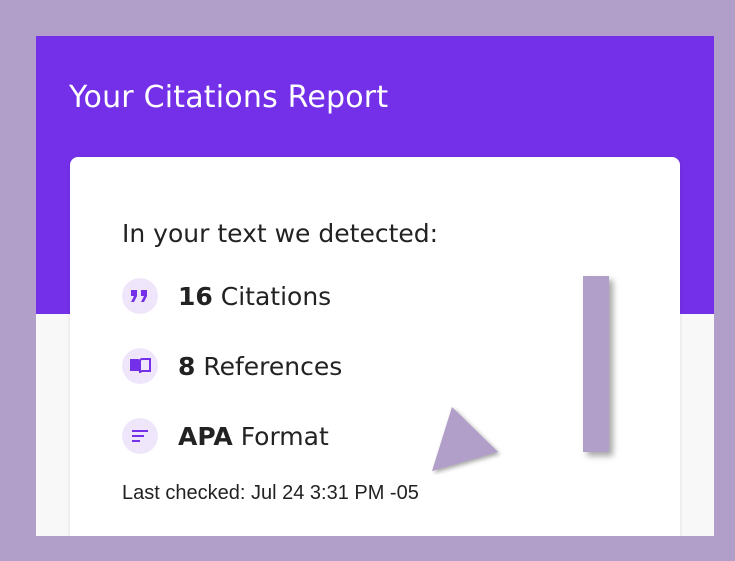 The image size is (735, 561). What do you see at coordinates (140, 366) in the screenshot?
I see `book-icon` at bounding box center [140, 366].